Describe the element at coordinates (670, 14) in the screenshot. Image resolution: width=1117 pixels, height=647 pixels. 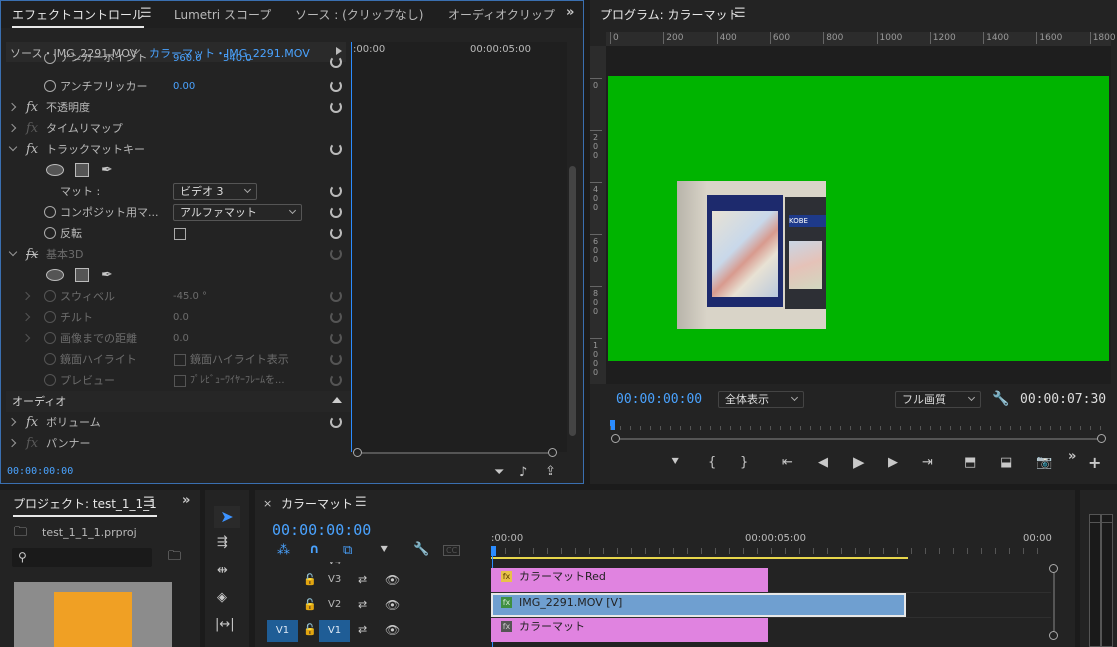
I see `program-title: プログラム: カラーマット` at that location.